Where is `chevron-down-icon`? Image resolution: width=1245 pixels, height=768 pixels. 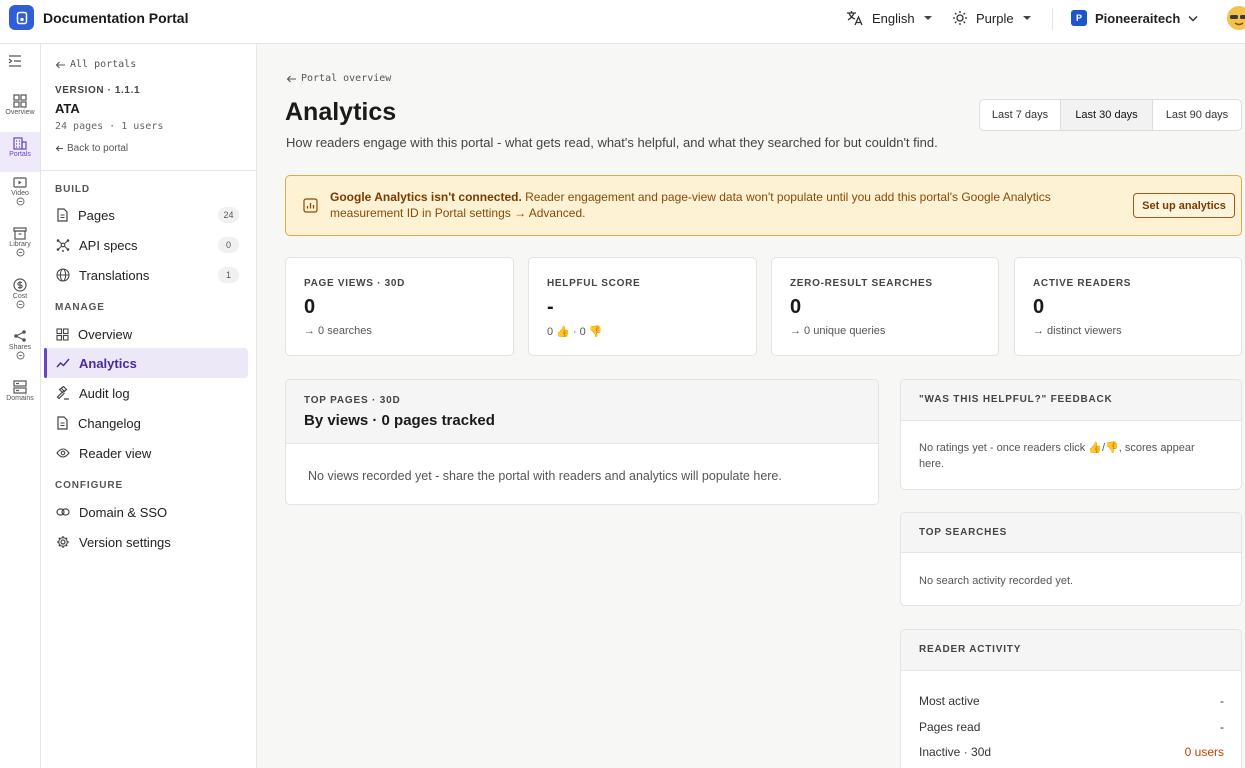
chevron-down-icon is located at coordinates (1193, 18).